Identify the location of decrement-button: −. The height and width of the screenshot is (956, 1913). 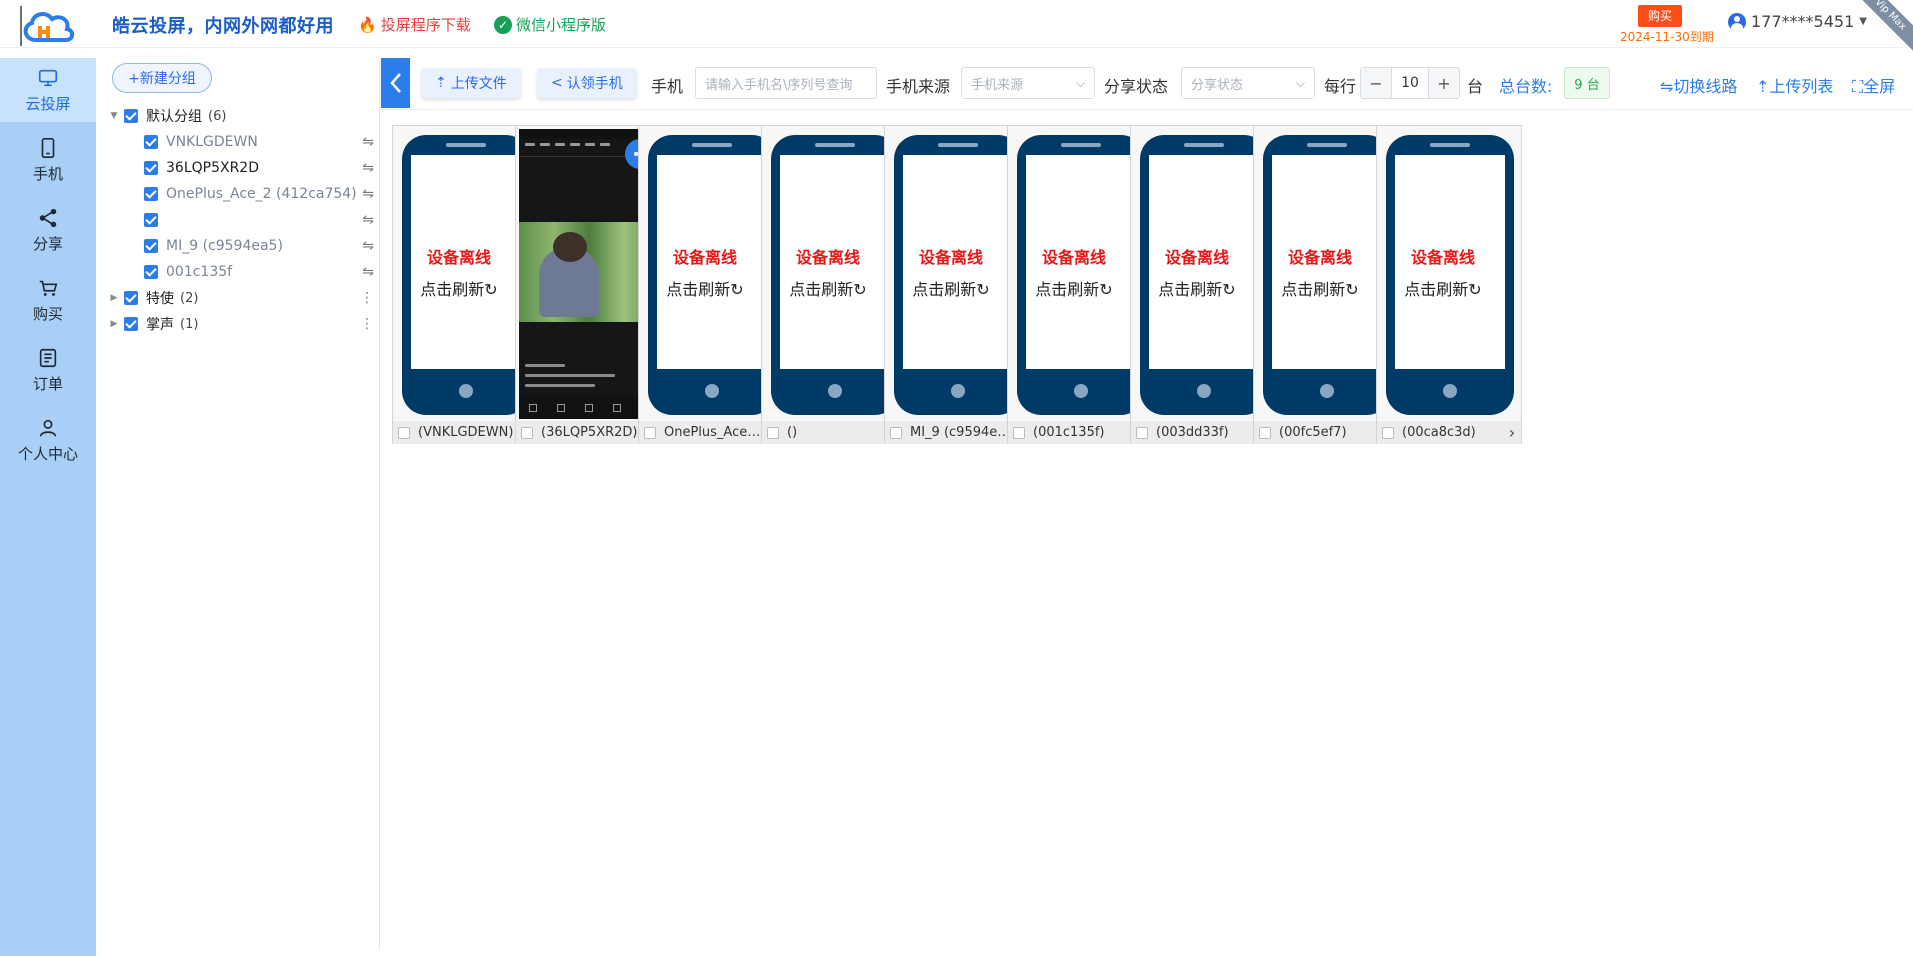
(1376, 83).